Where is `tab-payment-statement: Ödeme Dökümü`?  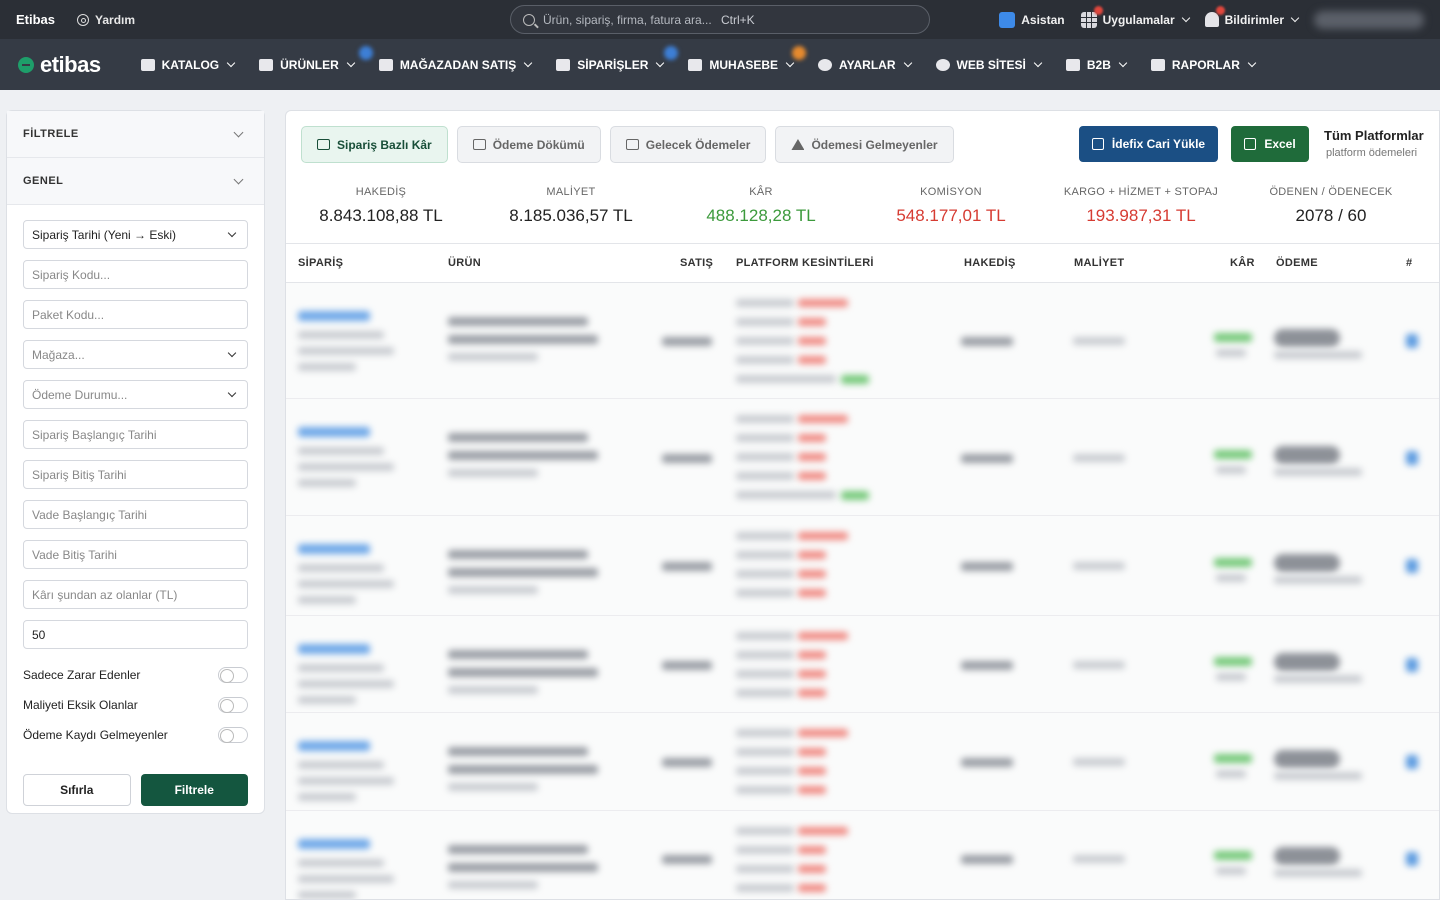
tab-payment-statement: Ödeme Dökümü is located at coordinates (528, 144).